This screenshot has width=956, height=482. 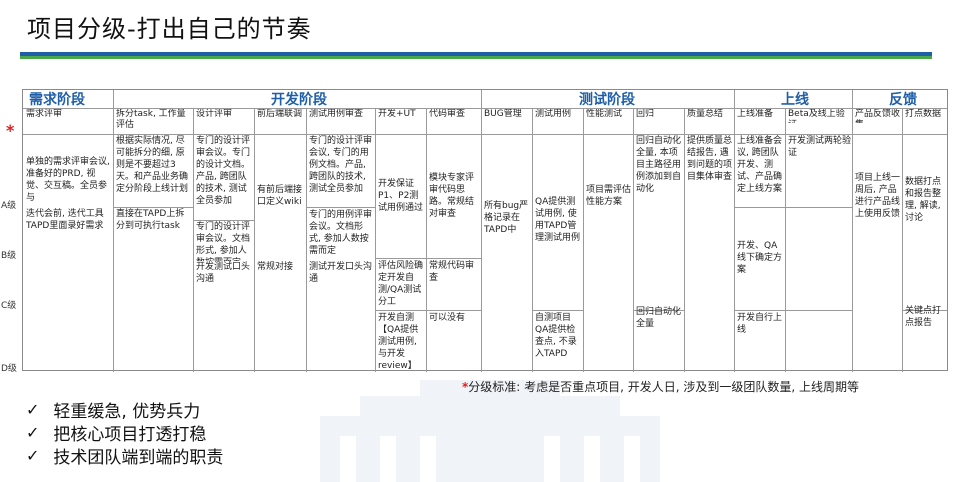 I want to click on subheader-bug-mgmt: BUG管理, so click(x=503, y=114).